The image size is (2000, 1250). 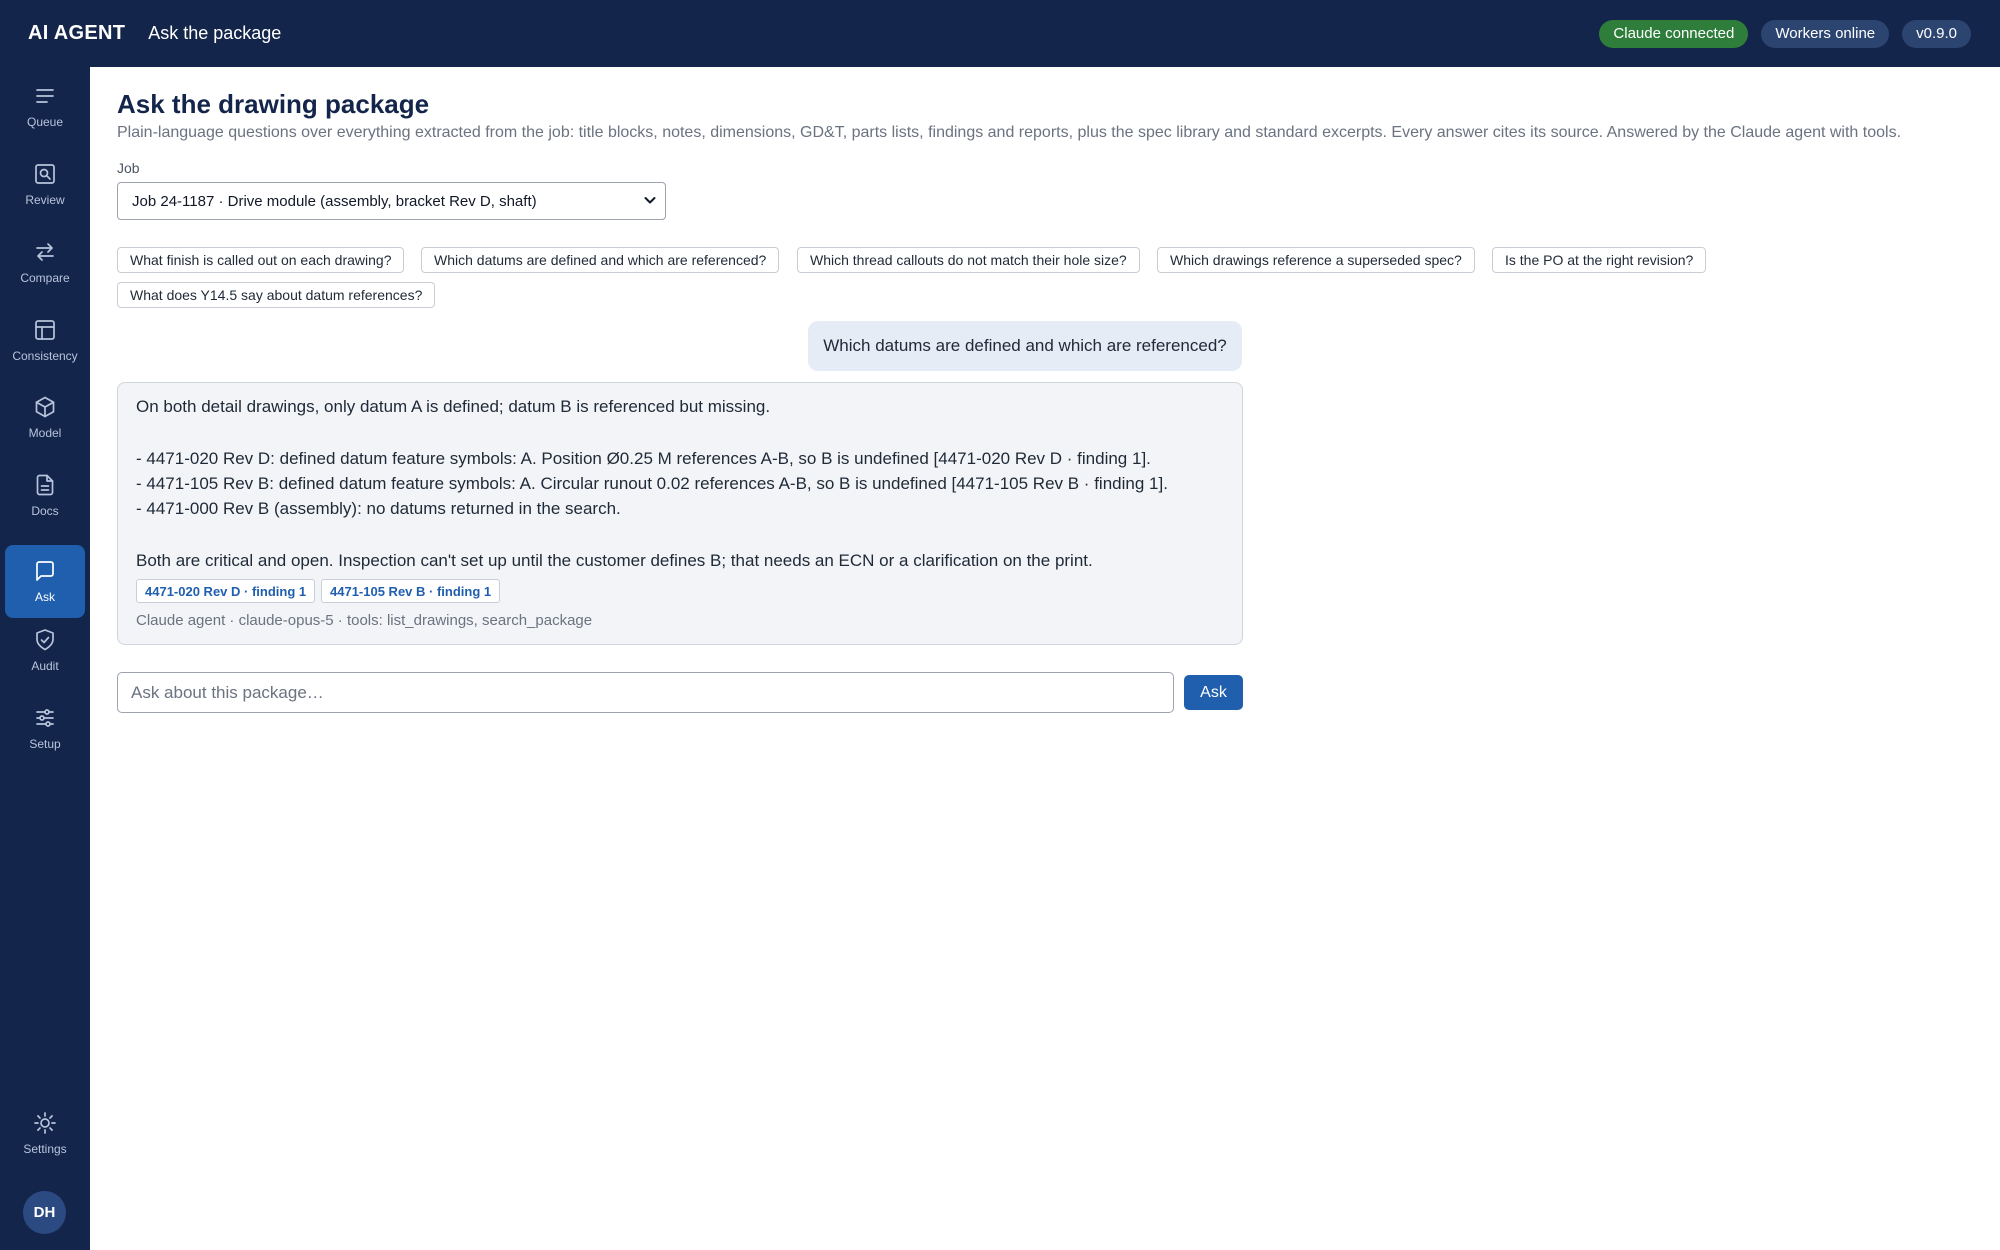 What do you see at coordinates (45, 718) in the screenshot?
I see `sliders-icon` at bounding box center [45, 718].